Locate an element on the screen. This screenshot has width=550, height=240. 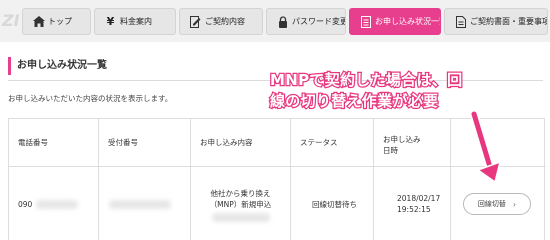
document-edit-icon is located at coordinates (195, 21).